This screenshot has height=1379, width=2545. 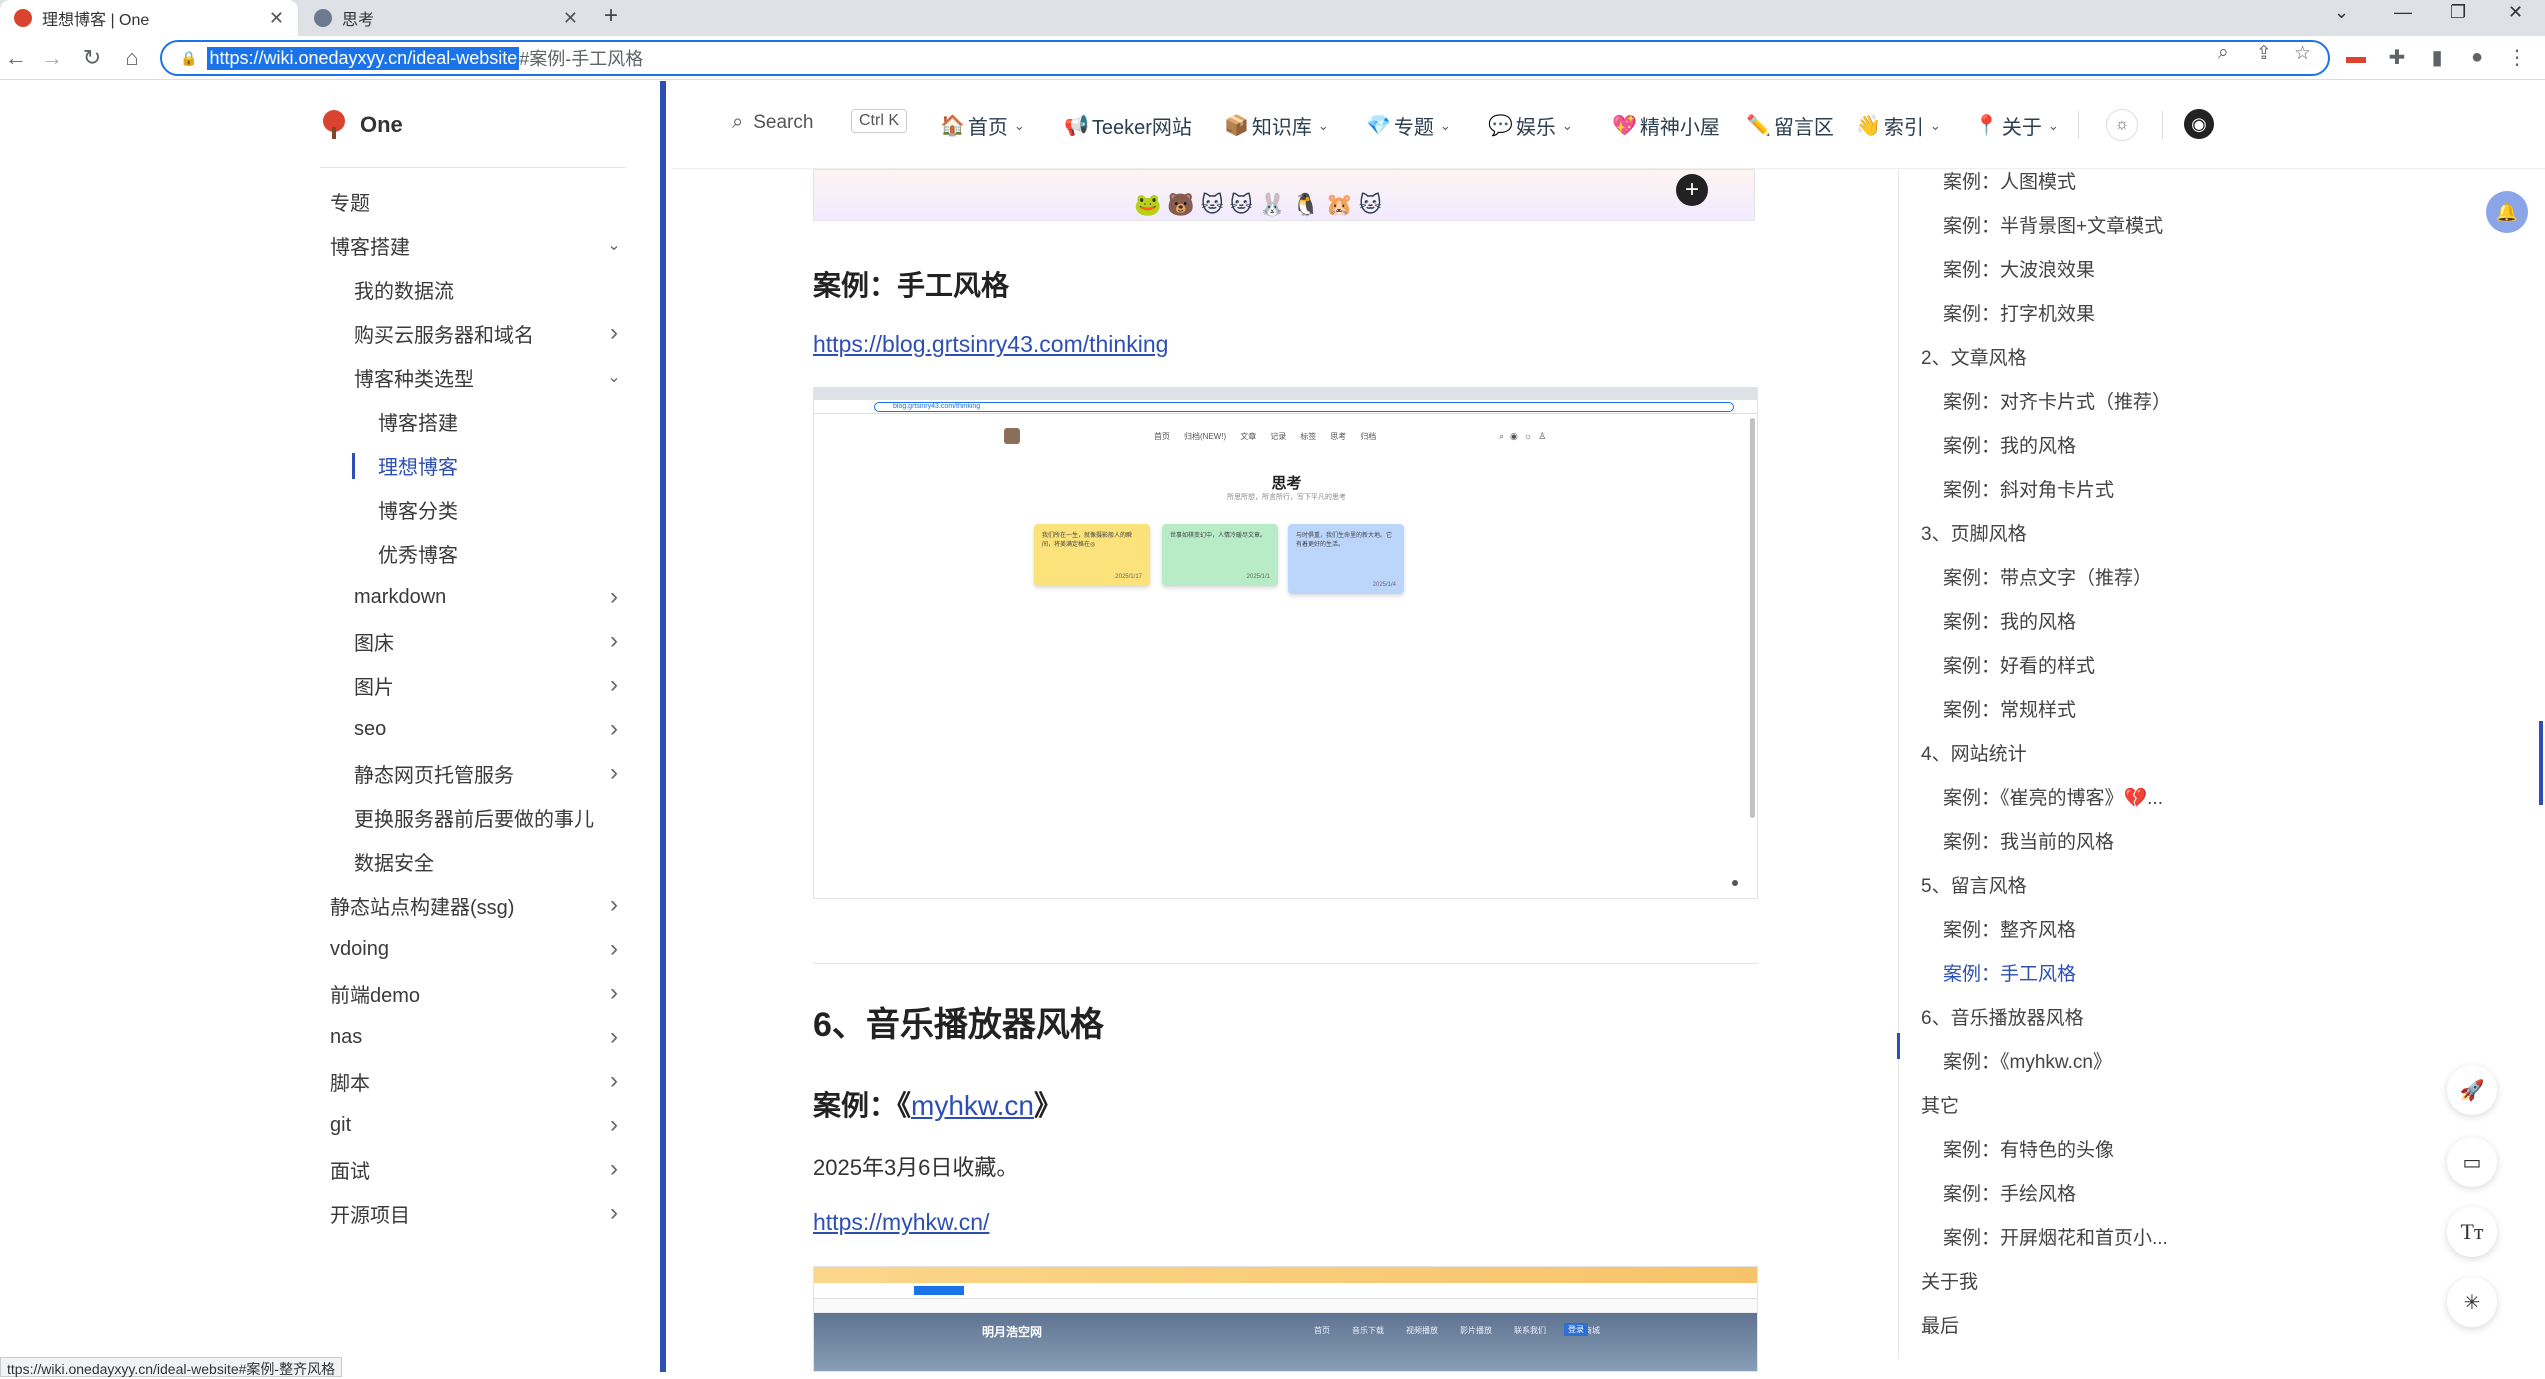 What do you see at coordinates (2472, 1090) in the screenshot?
I see `rocket-button: 🚀` at bounding box center [2472, 1090].